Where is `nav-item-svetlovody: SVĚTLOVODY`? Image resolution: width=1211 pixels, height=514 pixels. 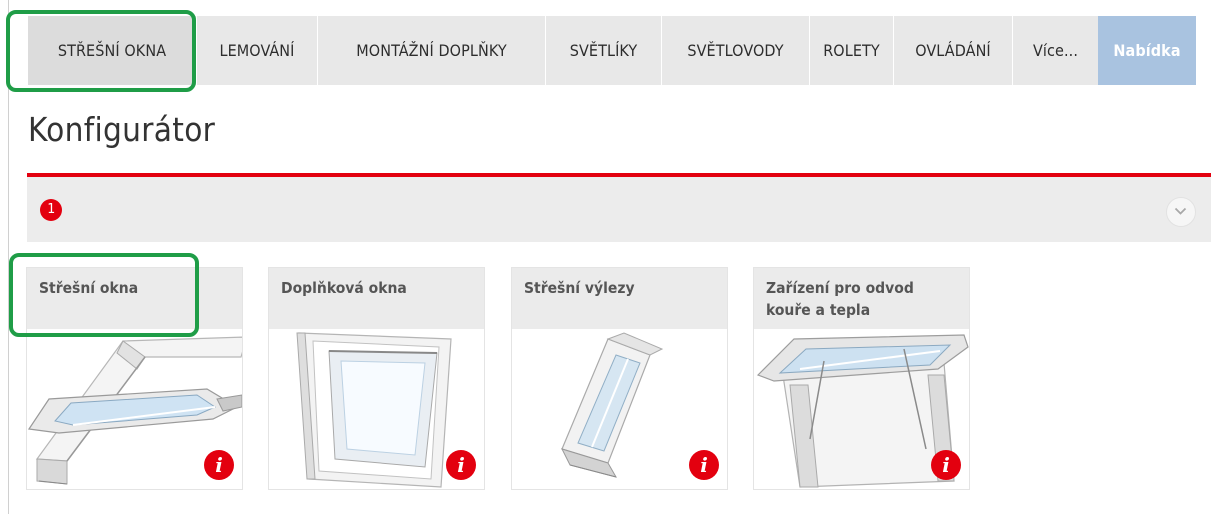 nav-item-svetlovody: SVĚTLOVODY is located at coordinates (735, 50).